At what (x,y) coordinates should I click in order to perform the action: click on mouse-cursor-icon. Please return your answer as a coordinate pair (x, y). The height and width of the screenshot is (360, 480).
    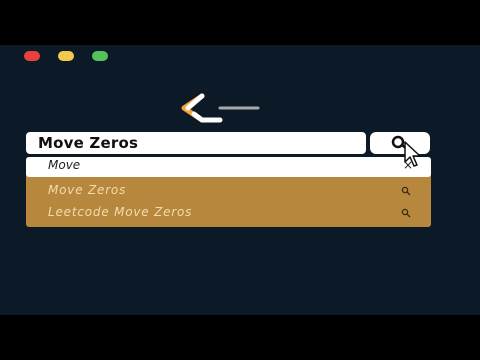
    Looking at the image, I should click on (412, 154).